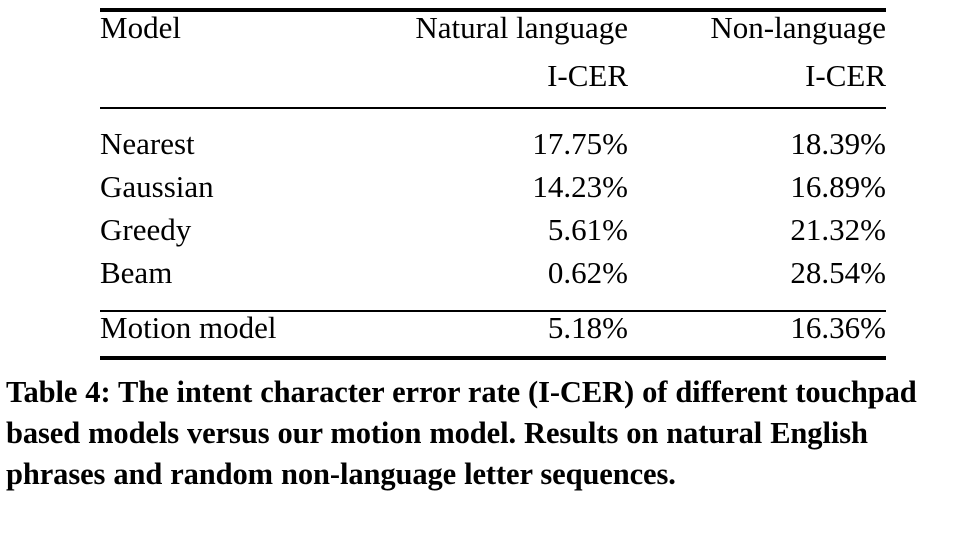  Describe the element at coordinates (845, 75) in the screenshot. I see `column-header-non-language-sub: I-CER` at that location.